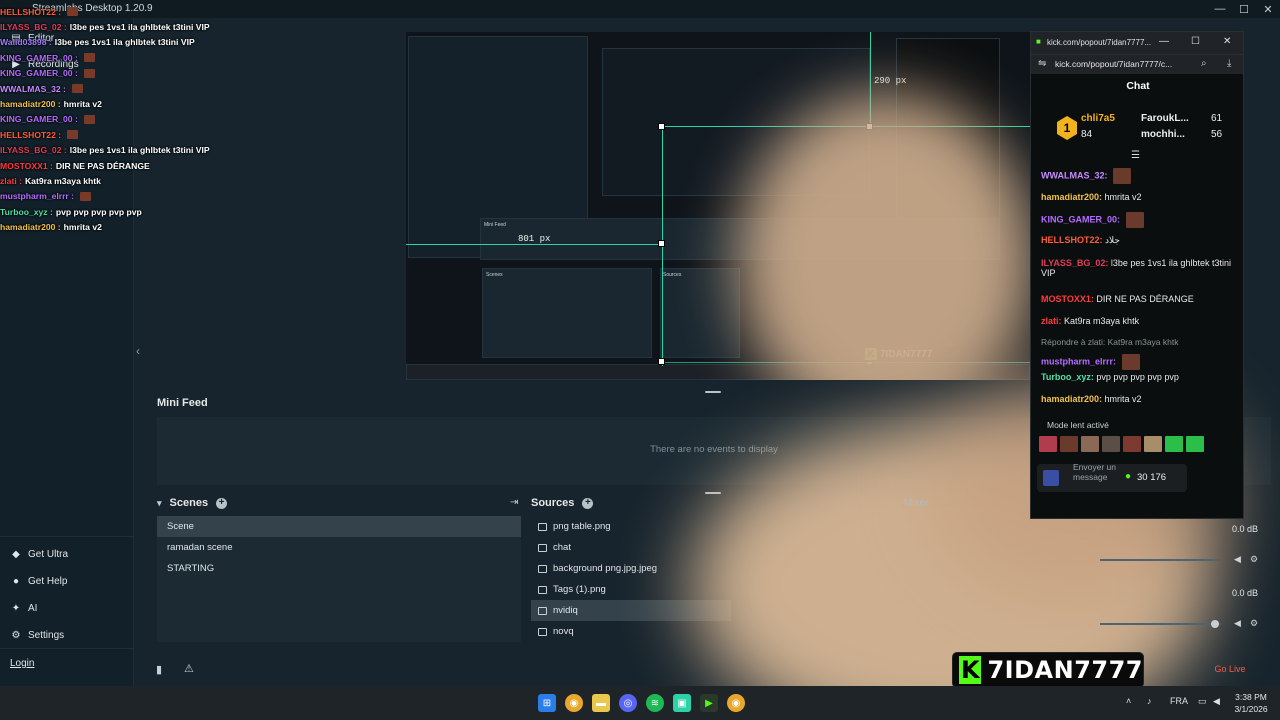 The height and width of the screenshot is (720, 1280). I want to click on sidebar-item-settings: ⚙ Settings, so click(37, 635).